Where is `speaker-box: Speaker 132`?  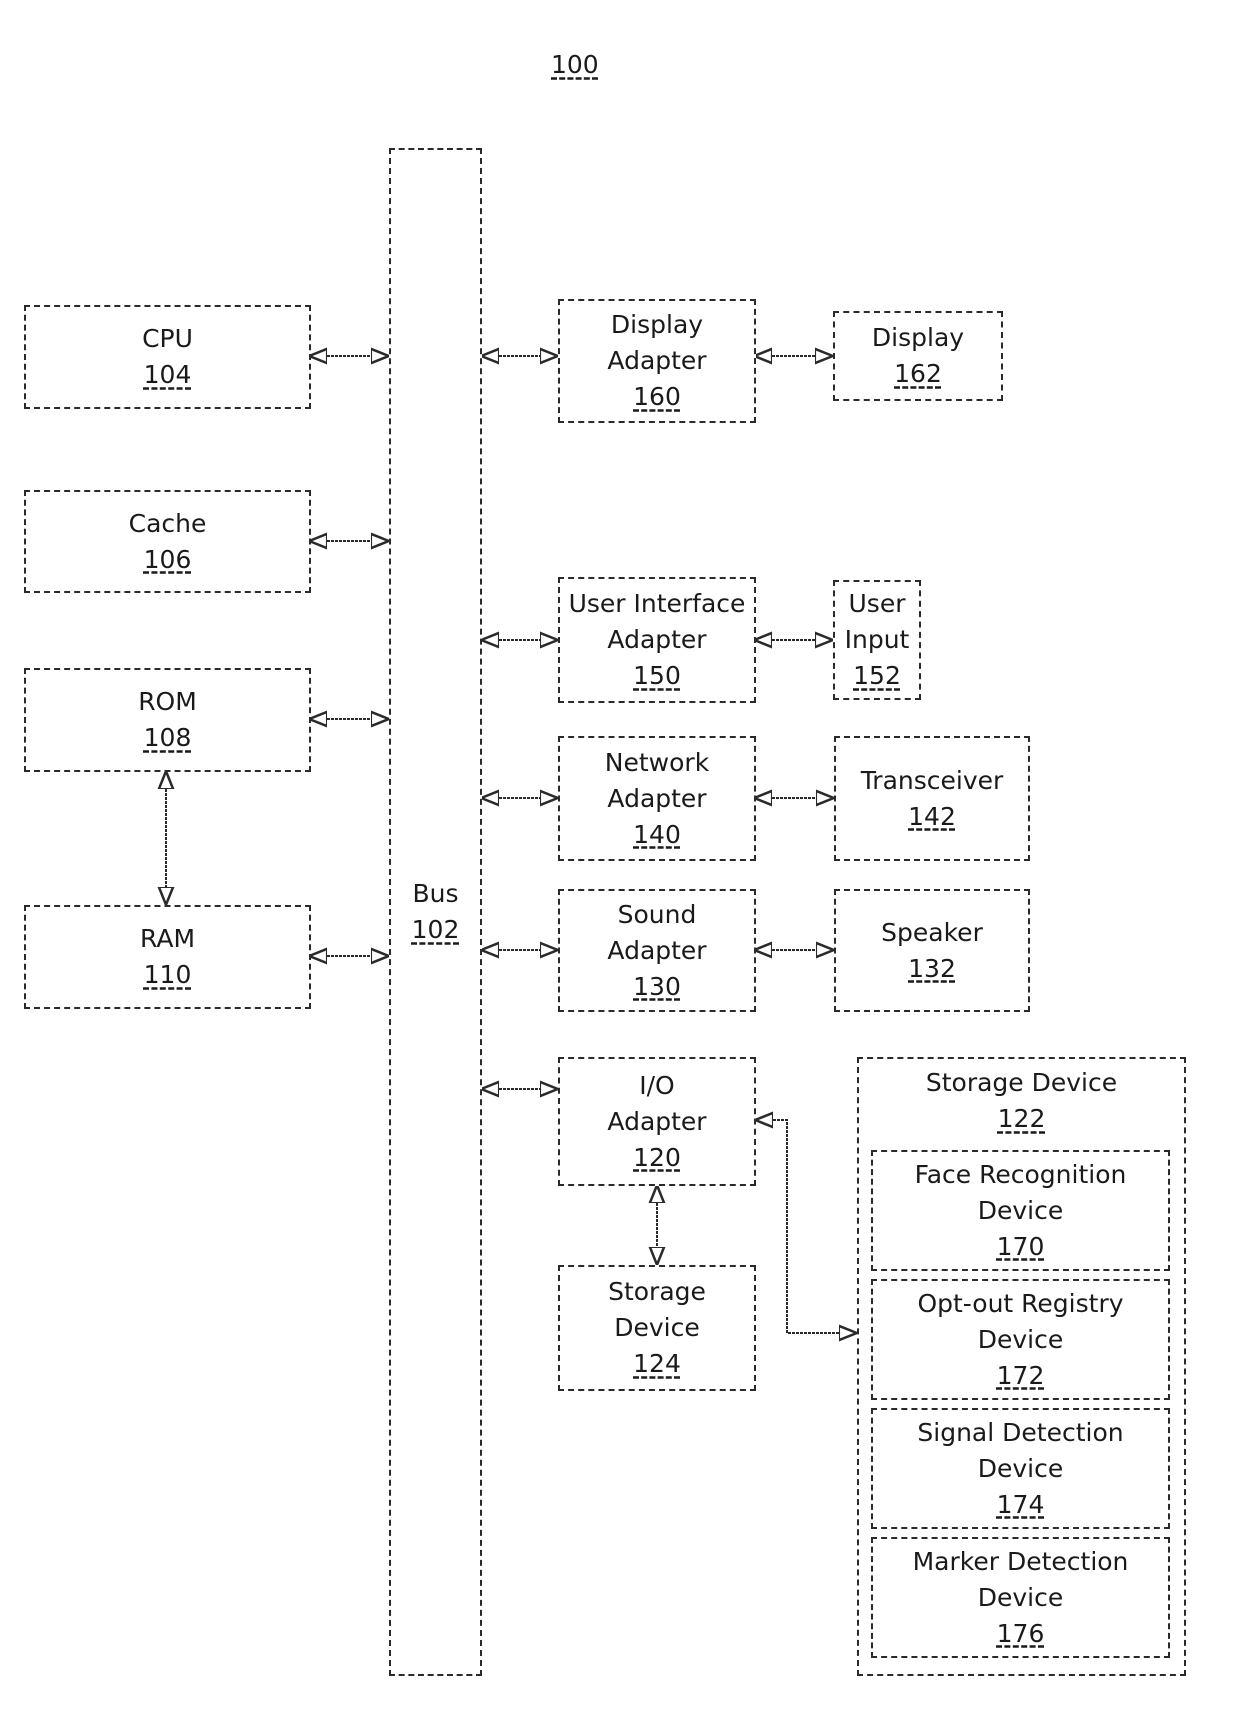
speaker-box: Speaker 132 is located at coordinates (932, 950).